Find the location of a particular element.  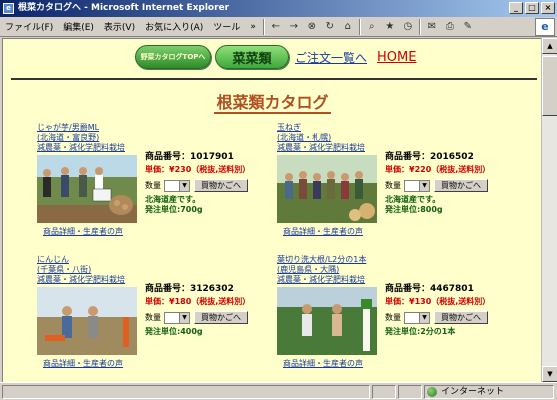

mail-icon: ✉ is located at coordinates (432, 27).